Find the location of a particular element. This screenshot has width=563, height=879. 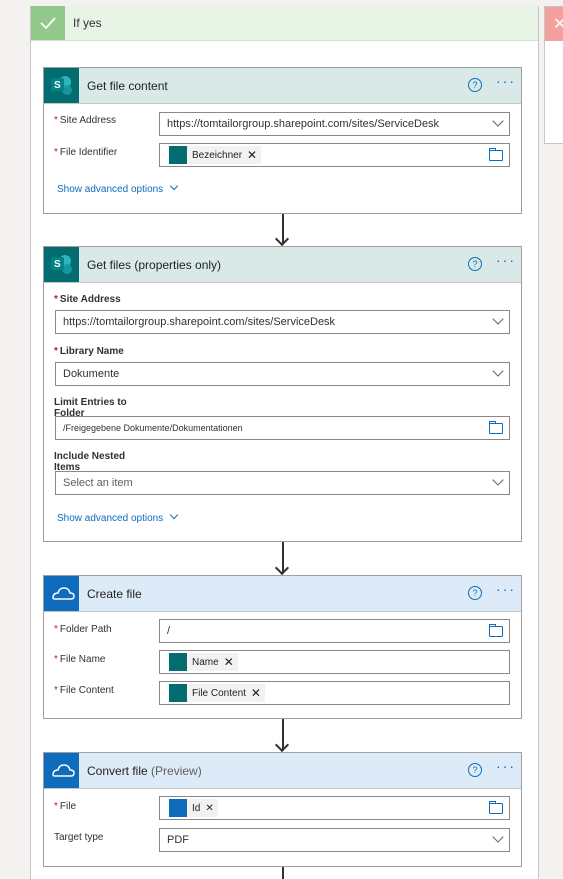

limit-entries-label: Limit Entries to is located at coordinates (90, 402).